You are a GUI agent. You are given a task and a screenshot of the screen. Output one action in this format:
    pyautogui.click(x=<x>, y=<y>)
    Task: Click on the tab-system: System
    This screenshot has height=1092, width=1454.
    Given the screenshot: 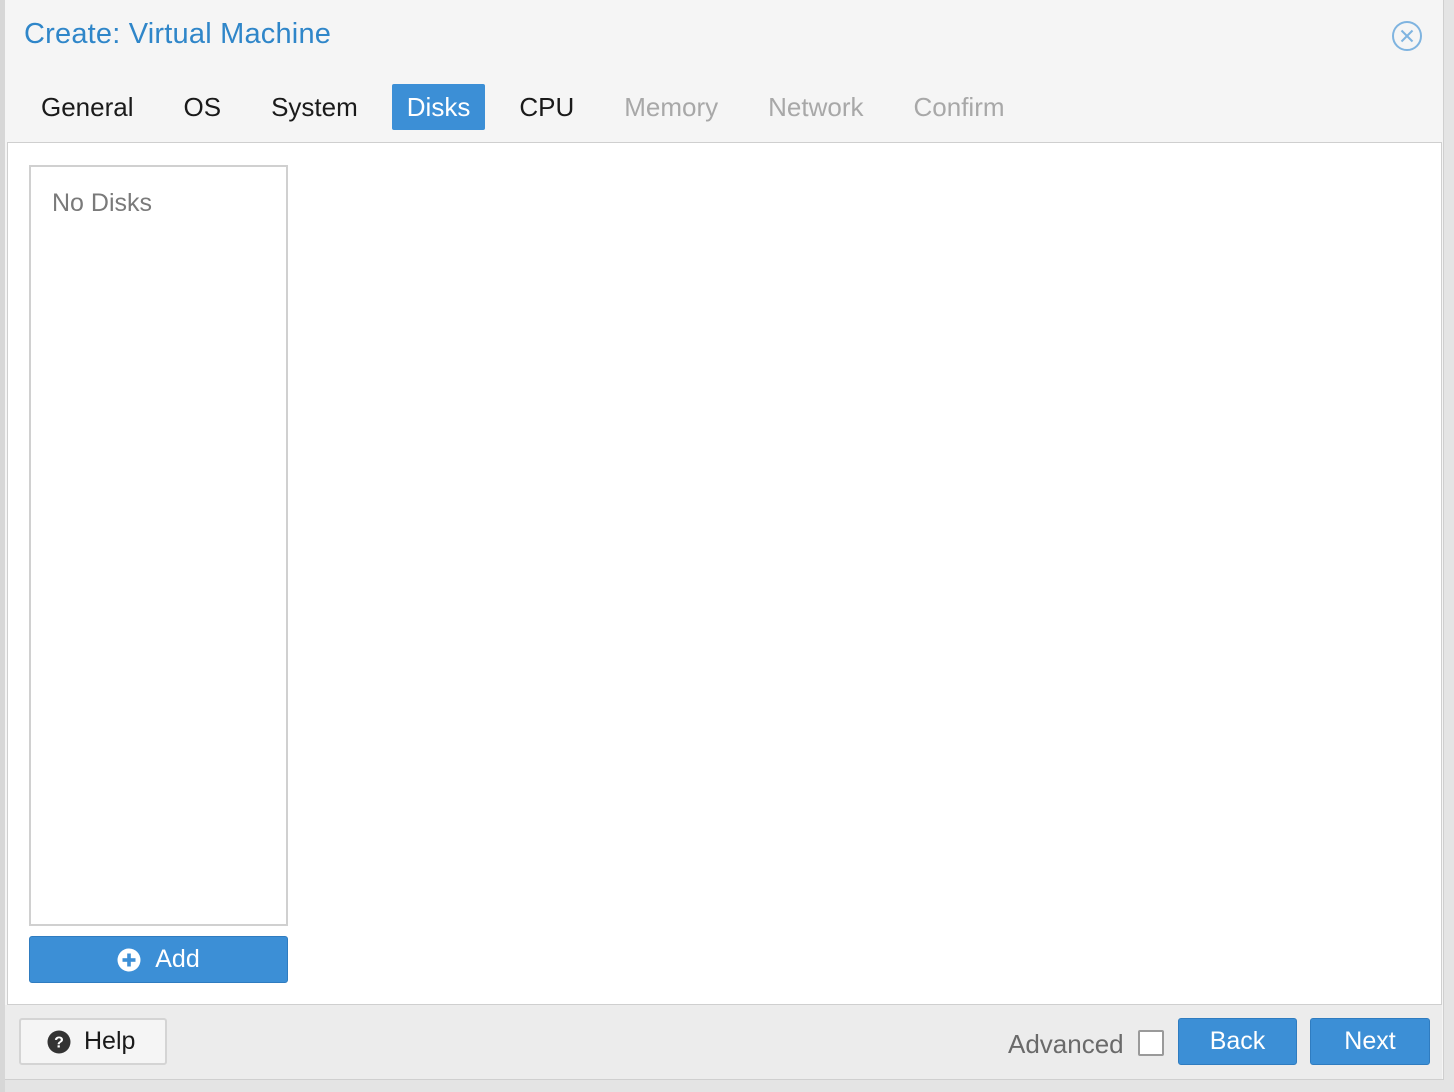 What is the action you would take?
    pyautogui.click(x=314, y=107)
    